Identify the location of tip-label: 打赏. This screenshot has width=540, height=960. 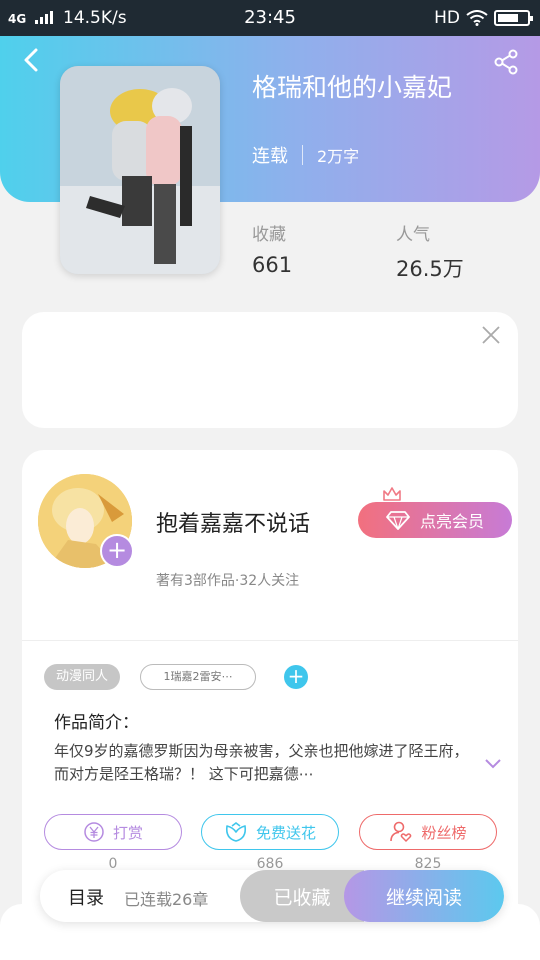
(127, 832).